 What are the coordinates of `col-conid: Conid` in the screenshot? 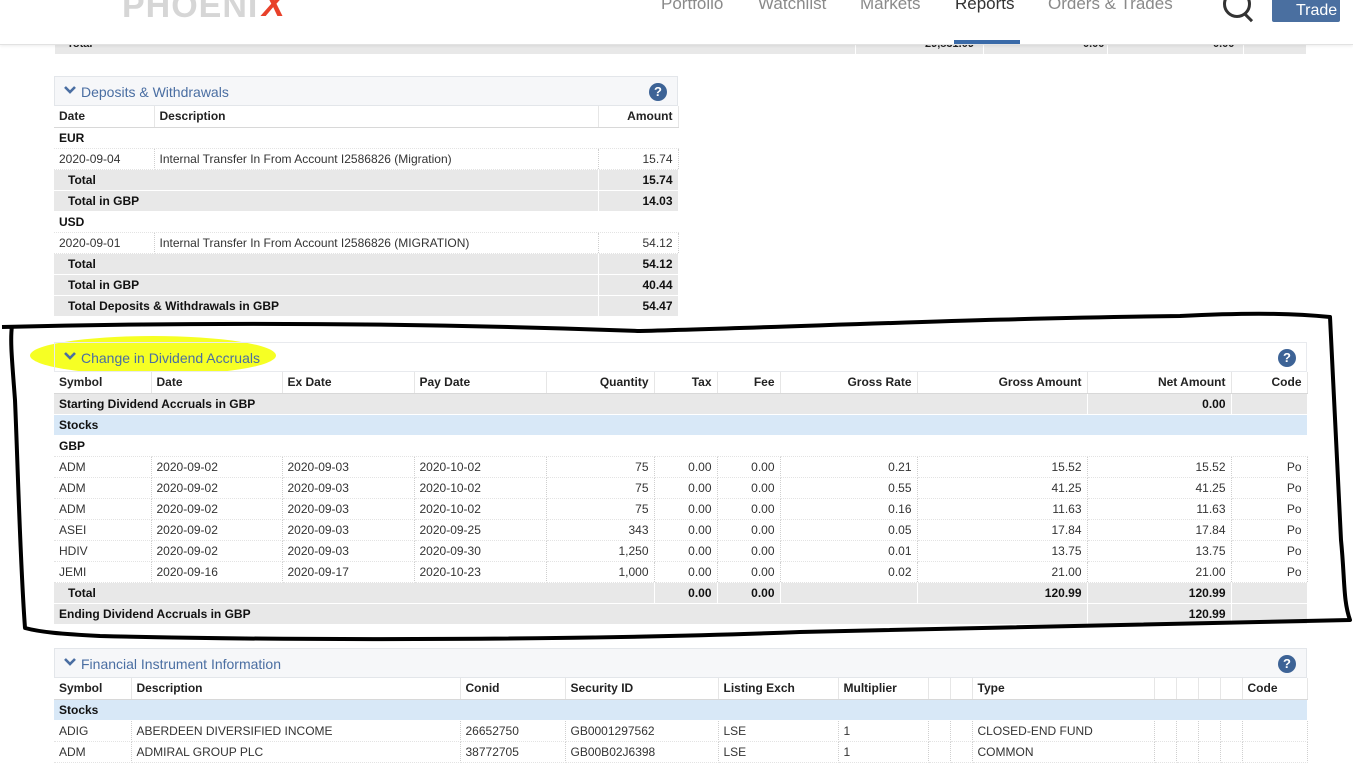 It's located at (513, 689).